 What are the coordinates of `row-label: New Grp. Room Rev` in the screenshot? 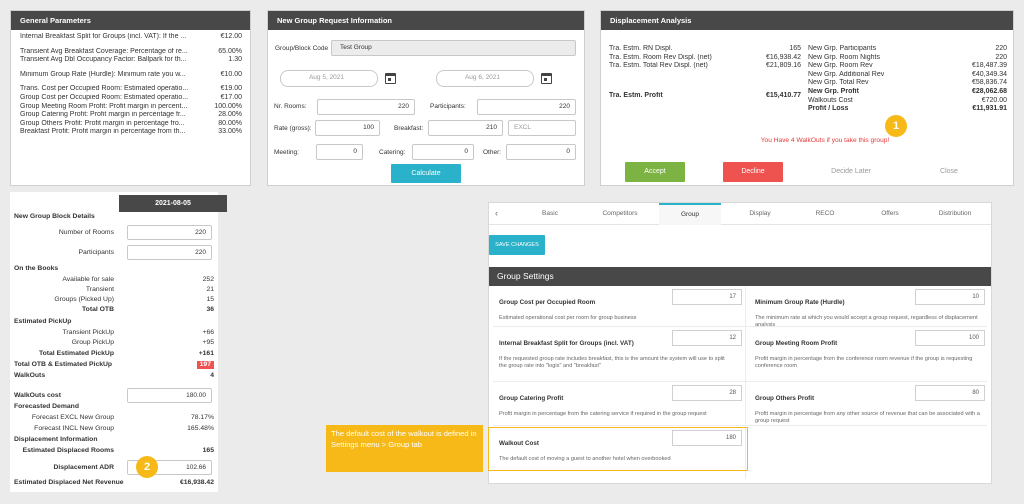 It's located at (840, 66).